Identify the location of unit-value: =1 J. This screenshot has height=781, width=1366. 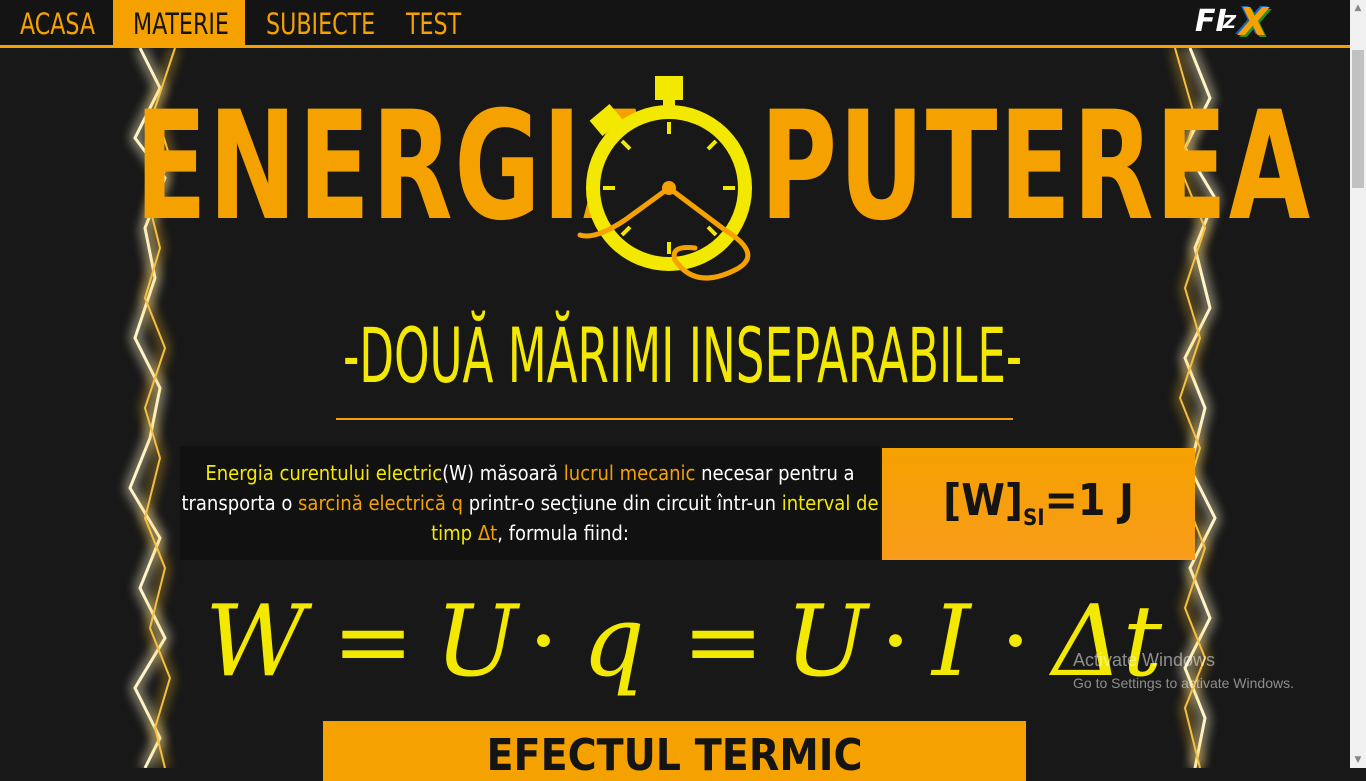
(1089, 500).